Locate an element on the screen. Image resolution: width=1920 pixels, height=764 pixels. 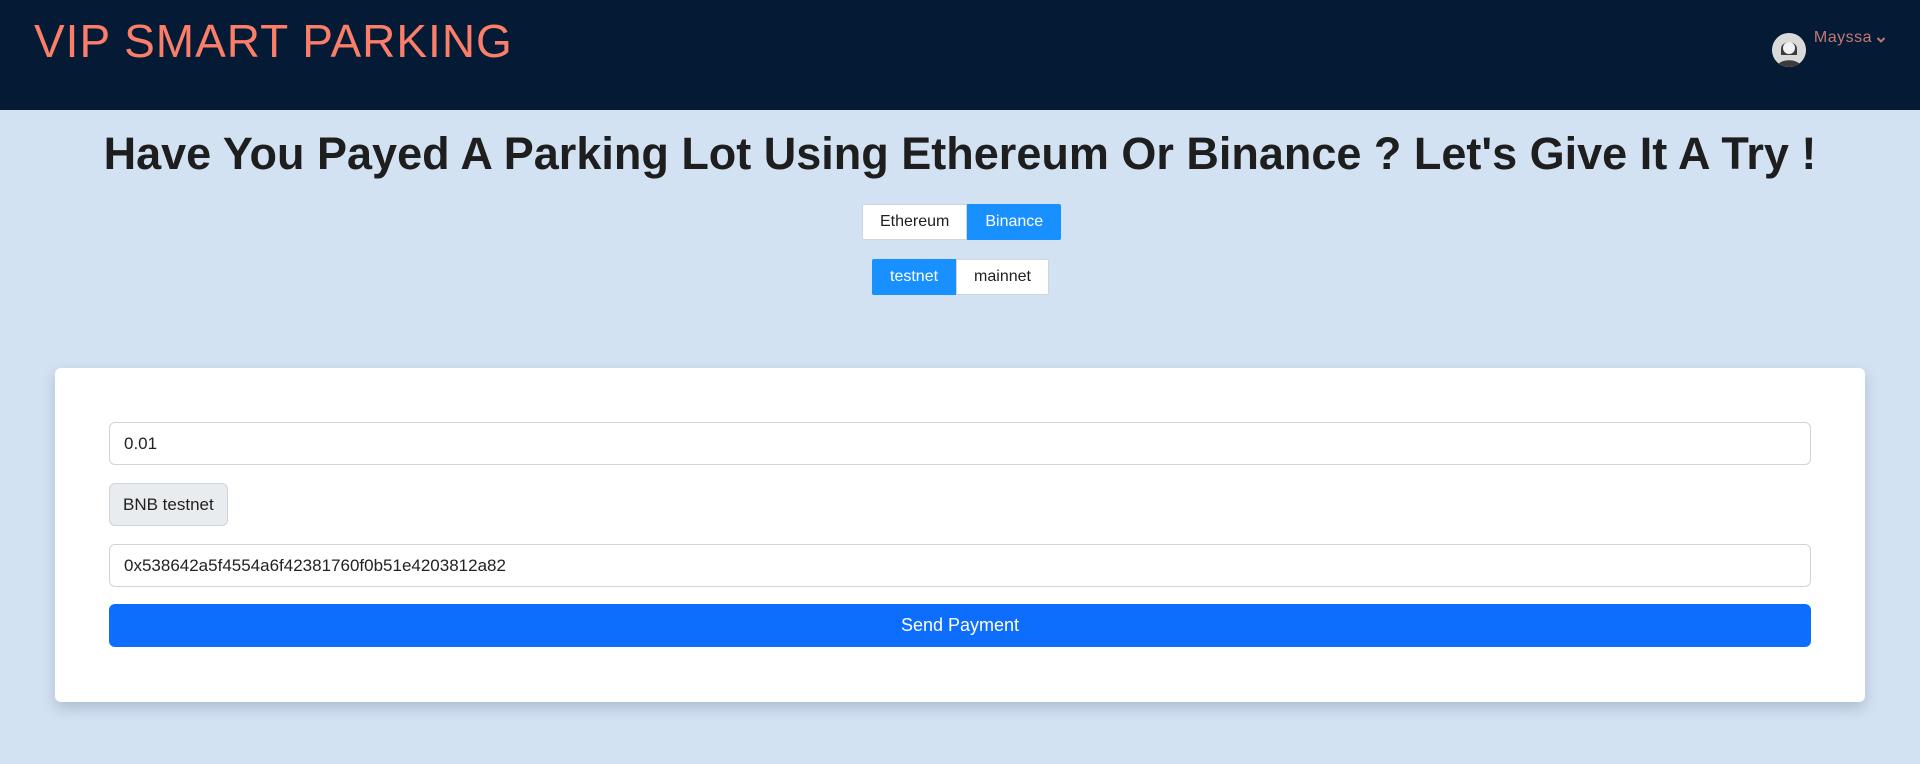
user-avatar-icon is located at coordinates (1788, 50).